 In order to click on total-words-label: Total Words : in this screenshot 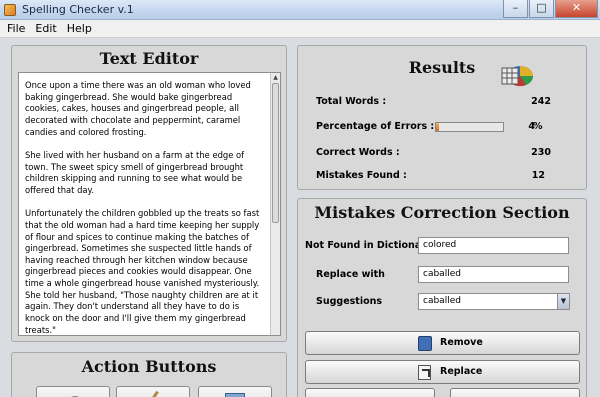, I will do `click(351, 101)`.